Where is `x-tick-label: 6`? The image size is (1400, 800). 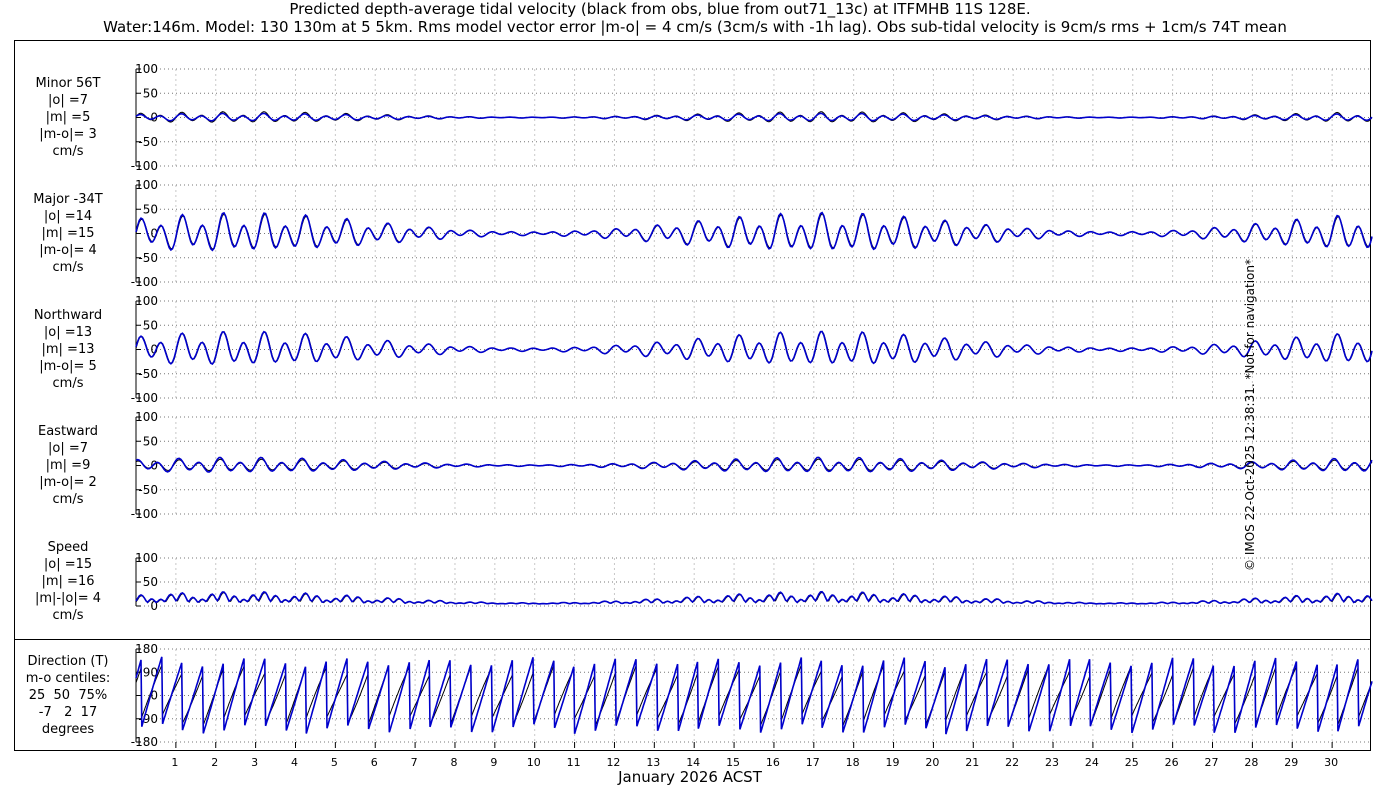
x-tick-label: 6 is located at coordinates (374, 762).